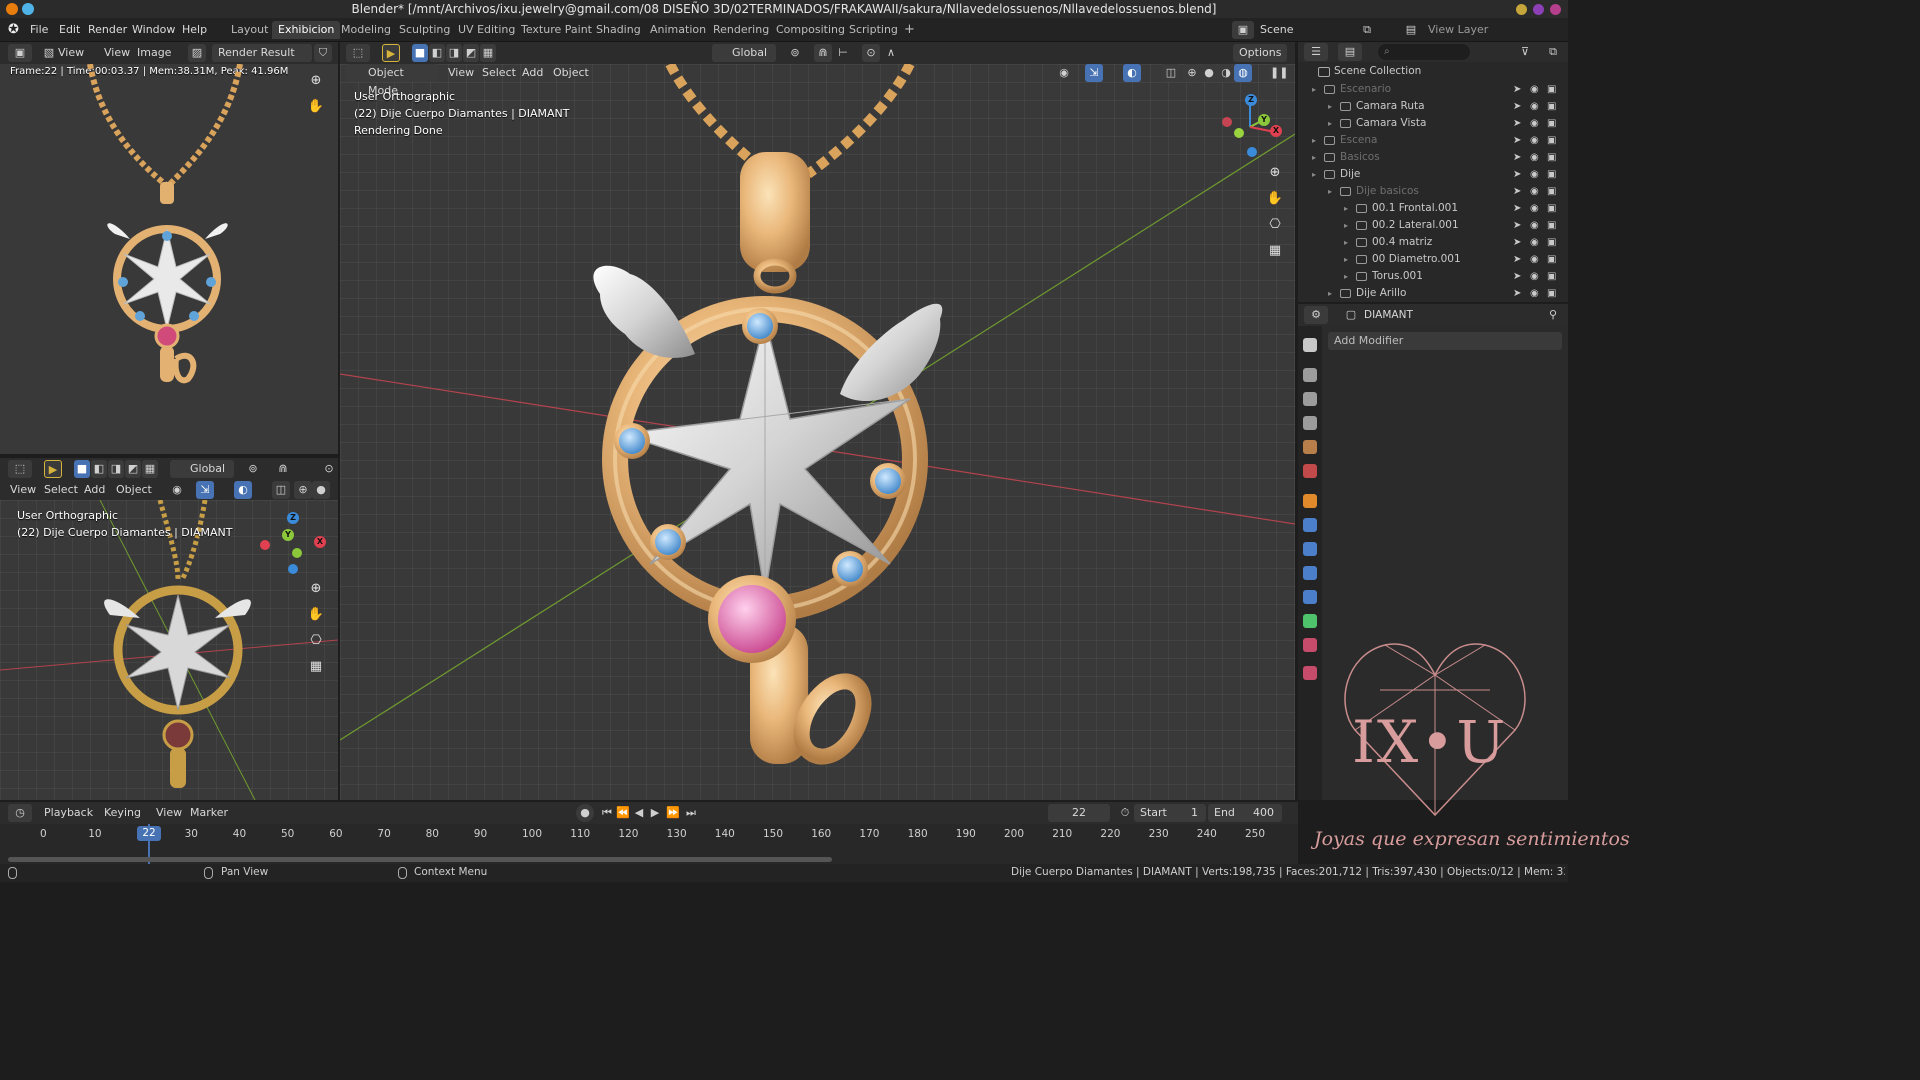 The width and height of the screenshot is (1920, 1080). I want to click on outliner-row: ▸ Dije Arillo ➤ ◉ ▣, so click(1429, 293).